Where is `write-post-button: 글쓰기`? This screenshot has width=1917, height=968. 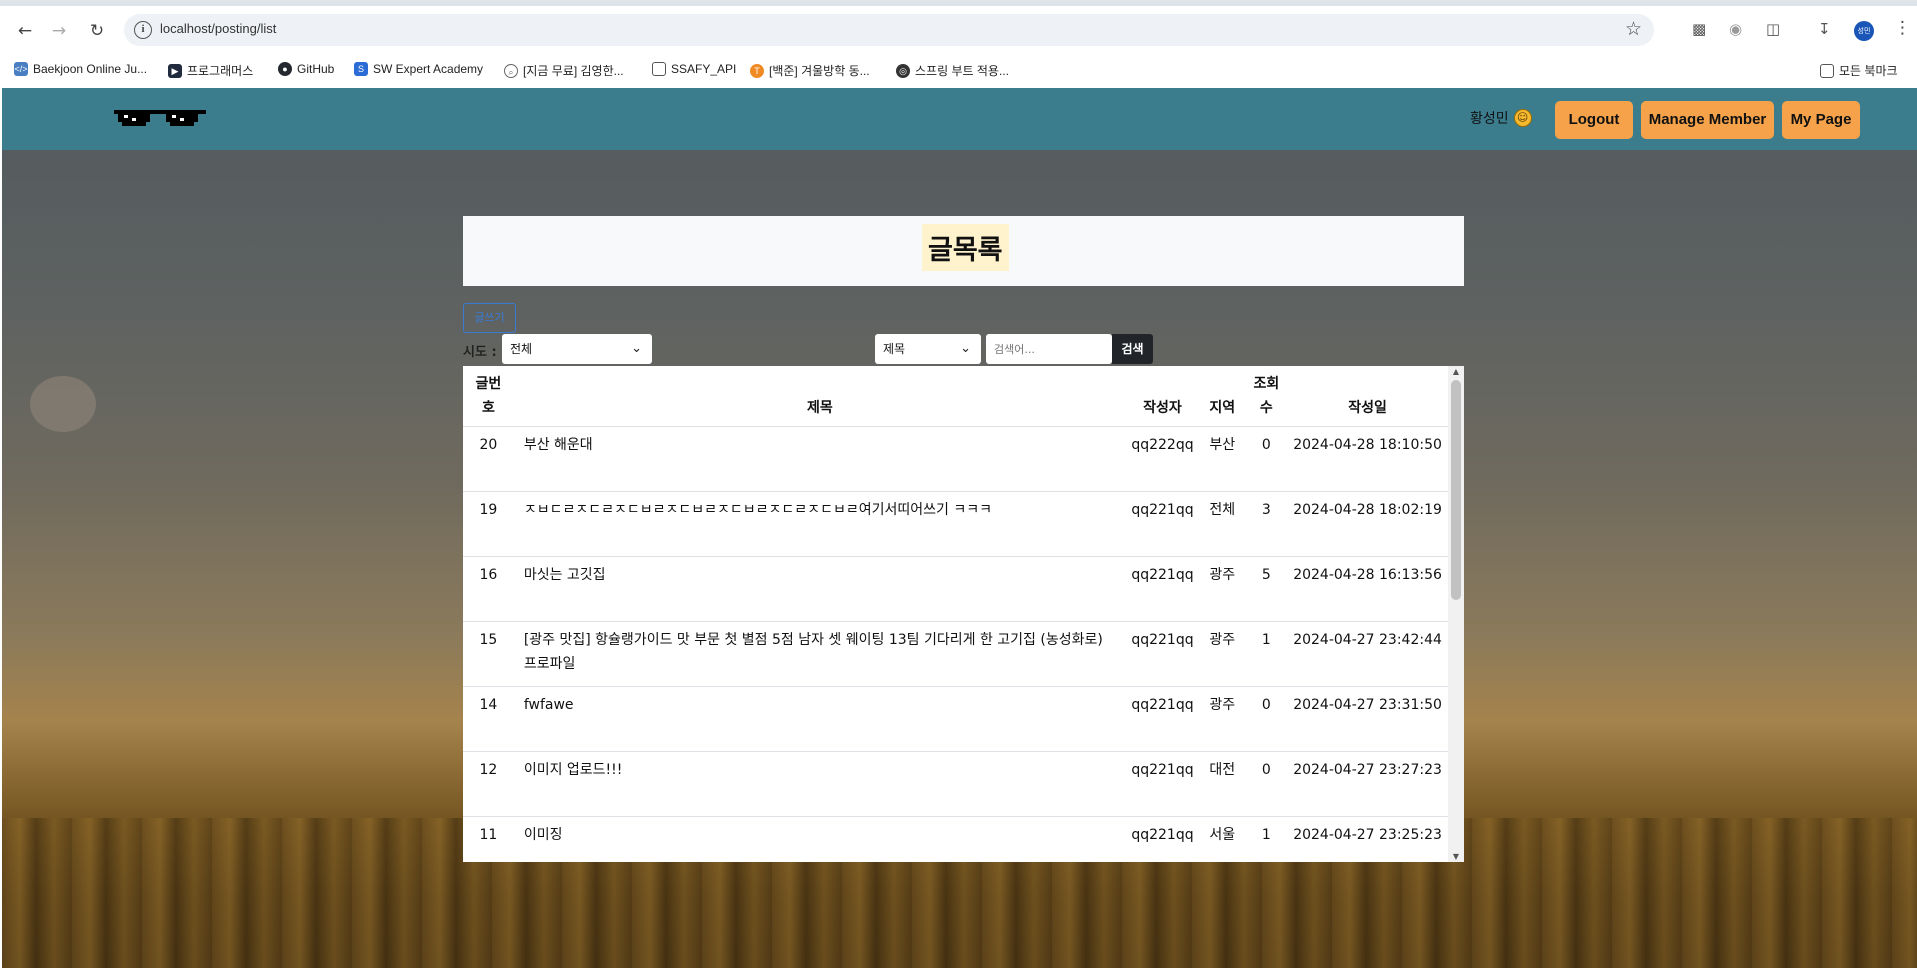 write-post-button: 글쓰기 is located at coordinates (489, 318).